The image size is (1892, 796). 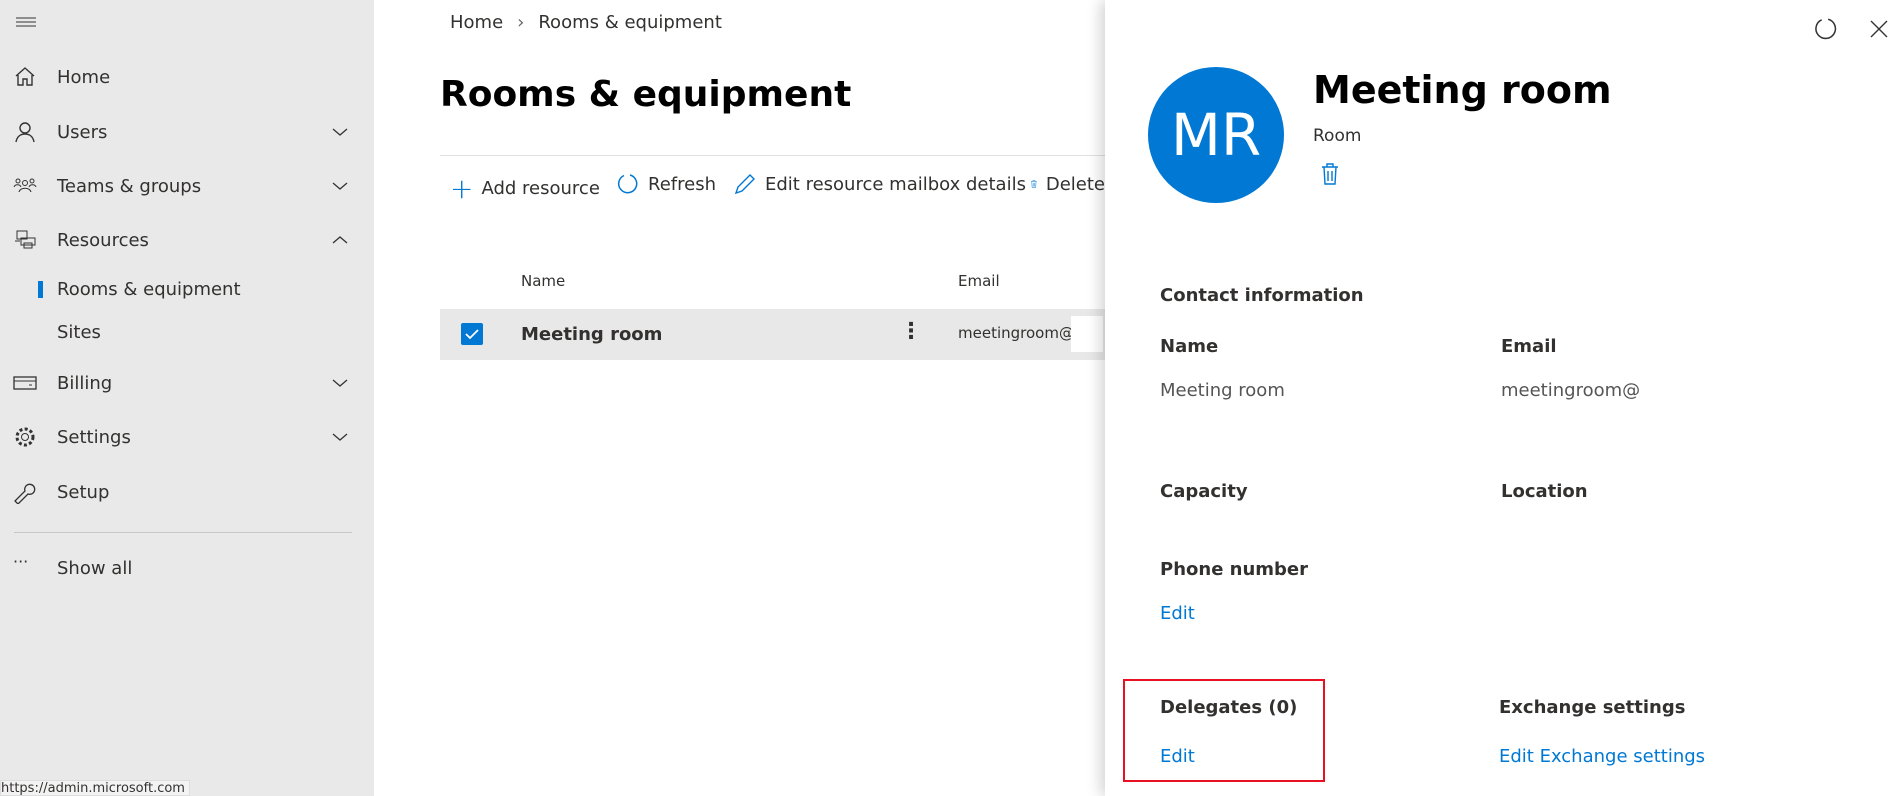 What do you see at coordinates (26, 22) in the screenshot?
I see `hamburger-menu-icon` at bounding box center [26, 22].